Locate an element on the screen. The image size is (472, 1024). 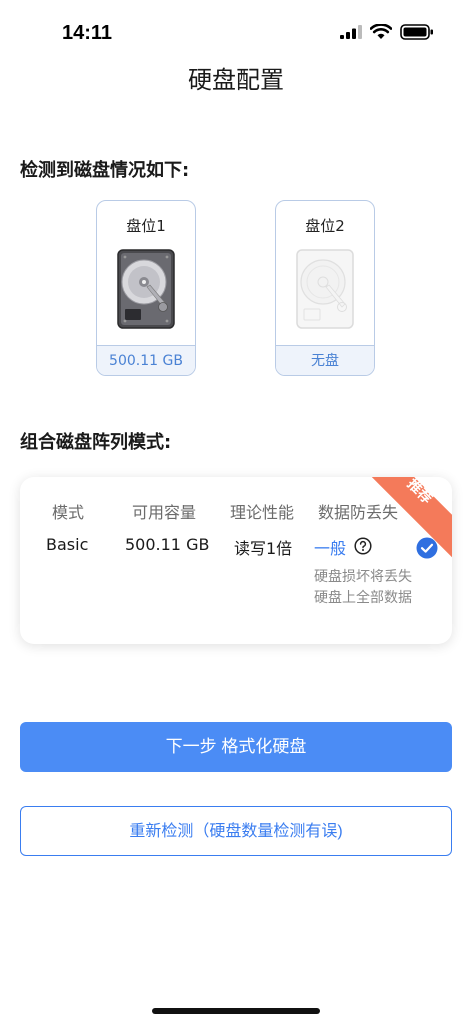
status-time: 14:11 is located at coordinates (87, 33).